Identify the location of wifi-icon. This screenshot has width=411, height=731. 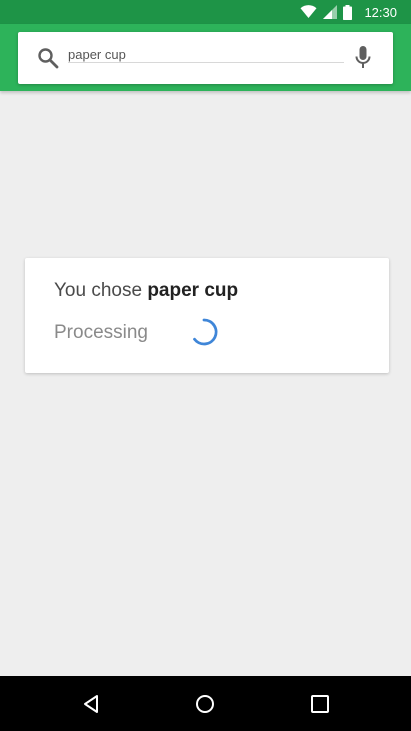
(308, 11).